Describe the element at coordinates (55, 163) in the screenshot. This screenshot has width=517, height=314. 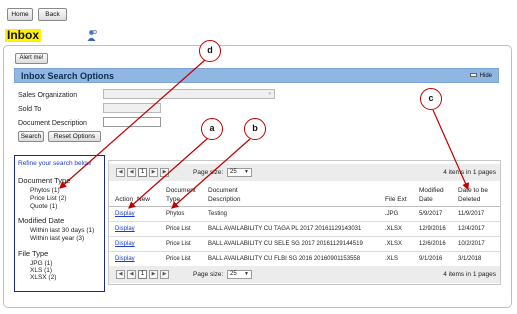
I see `refine-heading: Refine your search below` at that location.